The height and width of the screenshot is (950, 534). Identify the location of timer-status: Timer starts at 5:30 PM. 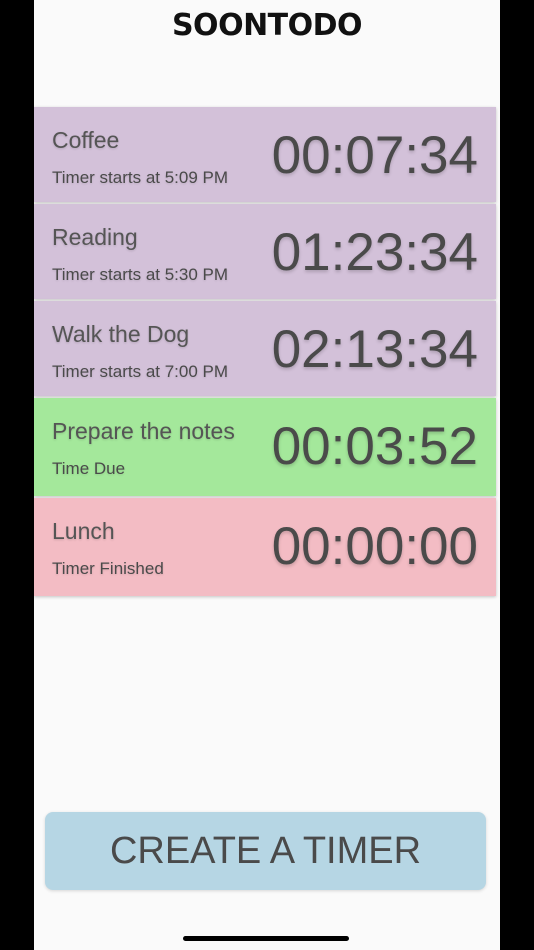
(140, 274).